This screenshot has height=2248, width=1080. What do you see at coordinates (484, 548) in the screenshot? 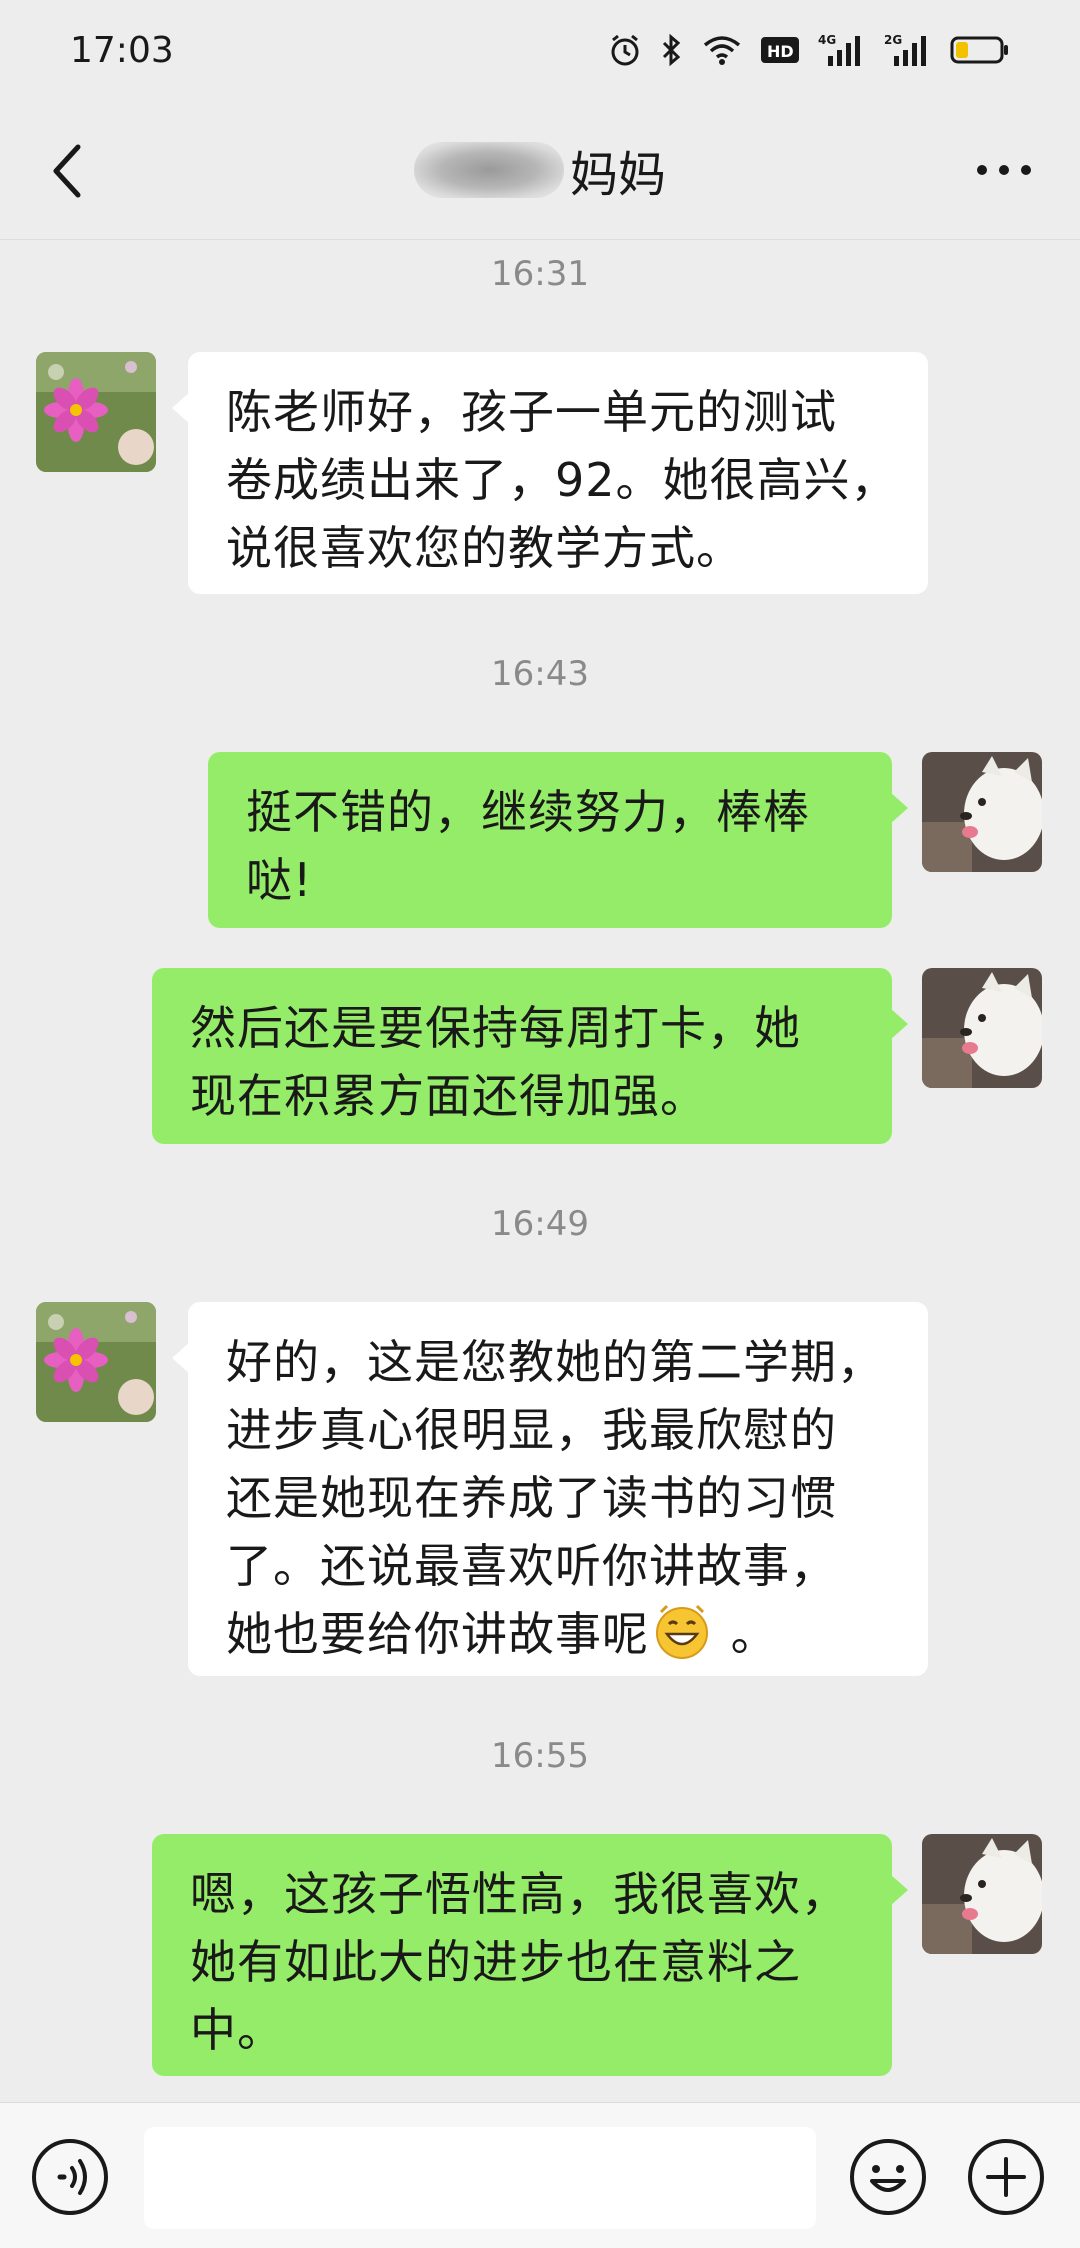
I see `message-text-line: 说很喜欢您的教学方式。` at bounding box center [484, 548].